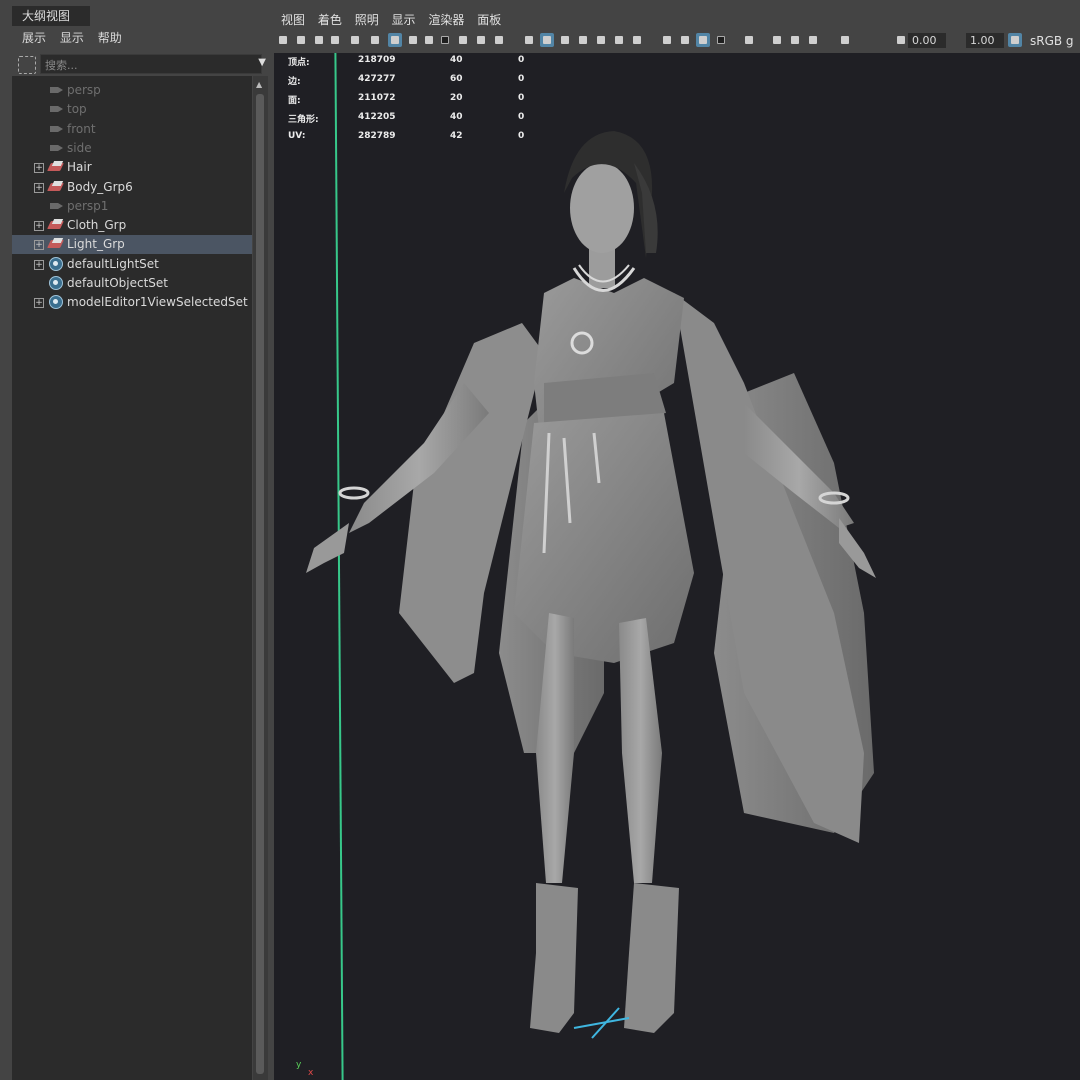 Image resolution: width=1080 pixels, height=1080 pixels. I want to click on left-bracelet, so click(354, 493).